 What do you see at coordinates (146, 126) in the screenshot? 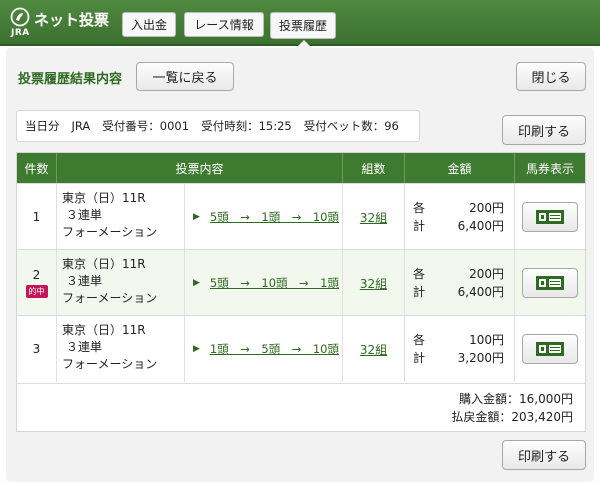
I see `summary-receipt-no: 受付番号：0001` at bounding box center [146, 126].